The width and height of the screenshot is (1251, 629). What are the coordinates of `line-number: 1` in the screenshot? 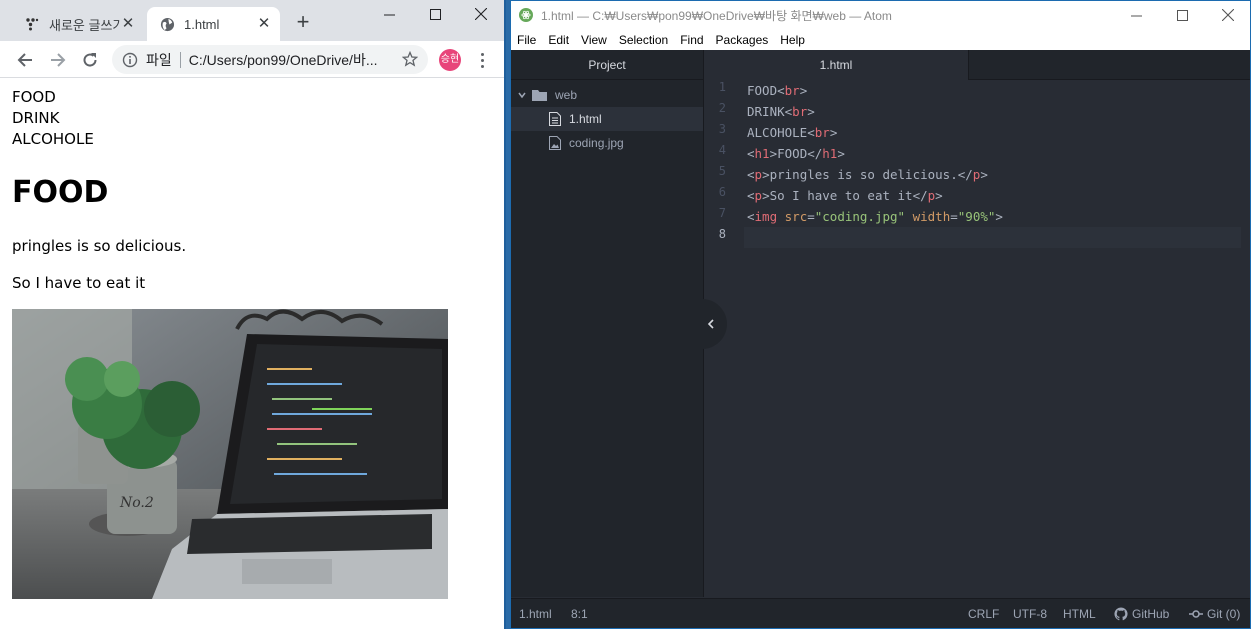 It's located at (722, 87).